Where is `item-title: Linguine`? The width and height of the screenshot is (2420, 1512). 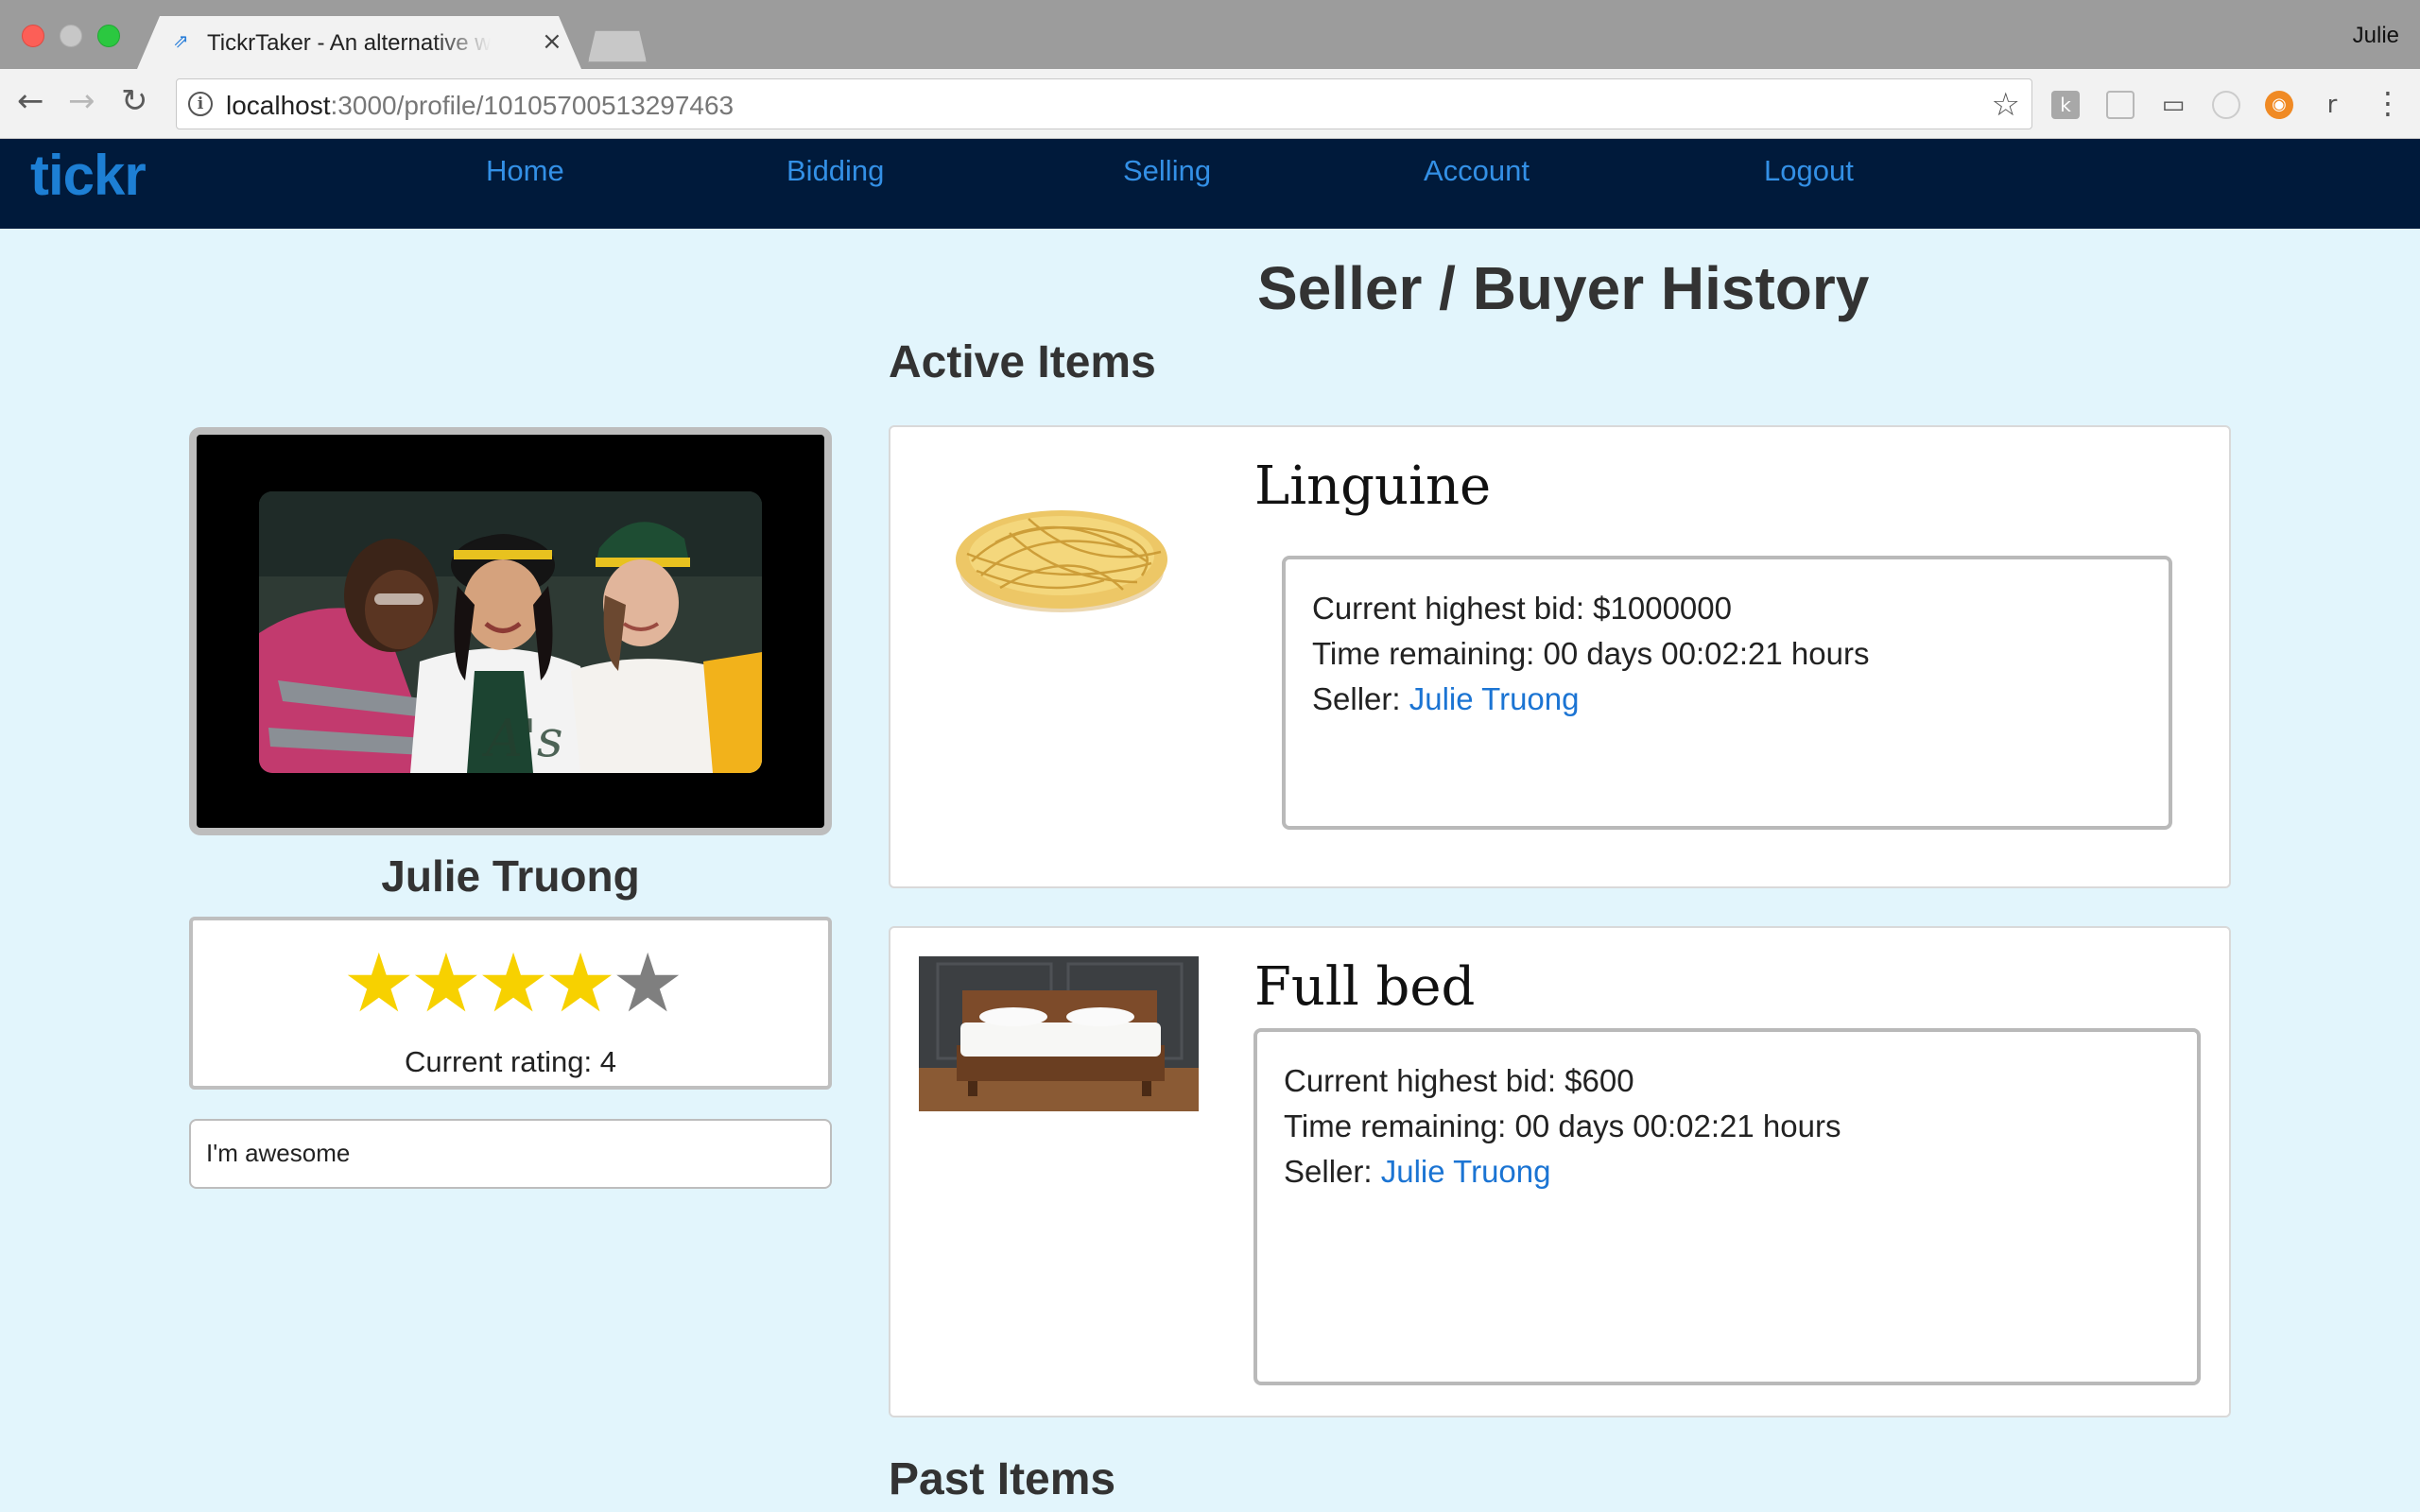
item-title: Linguine is located at coordinates (1373, 486).